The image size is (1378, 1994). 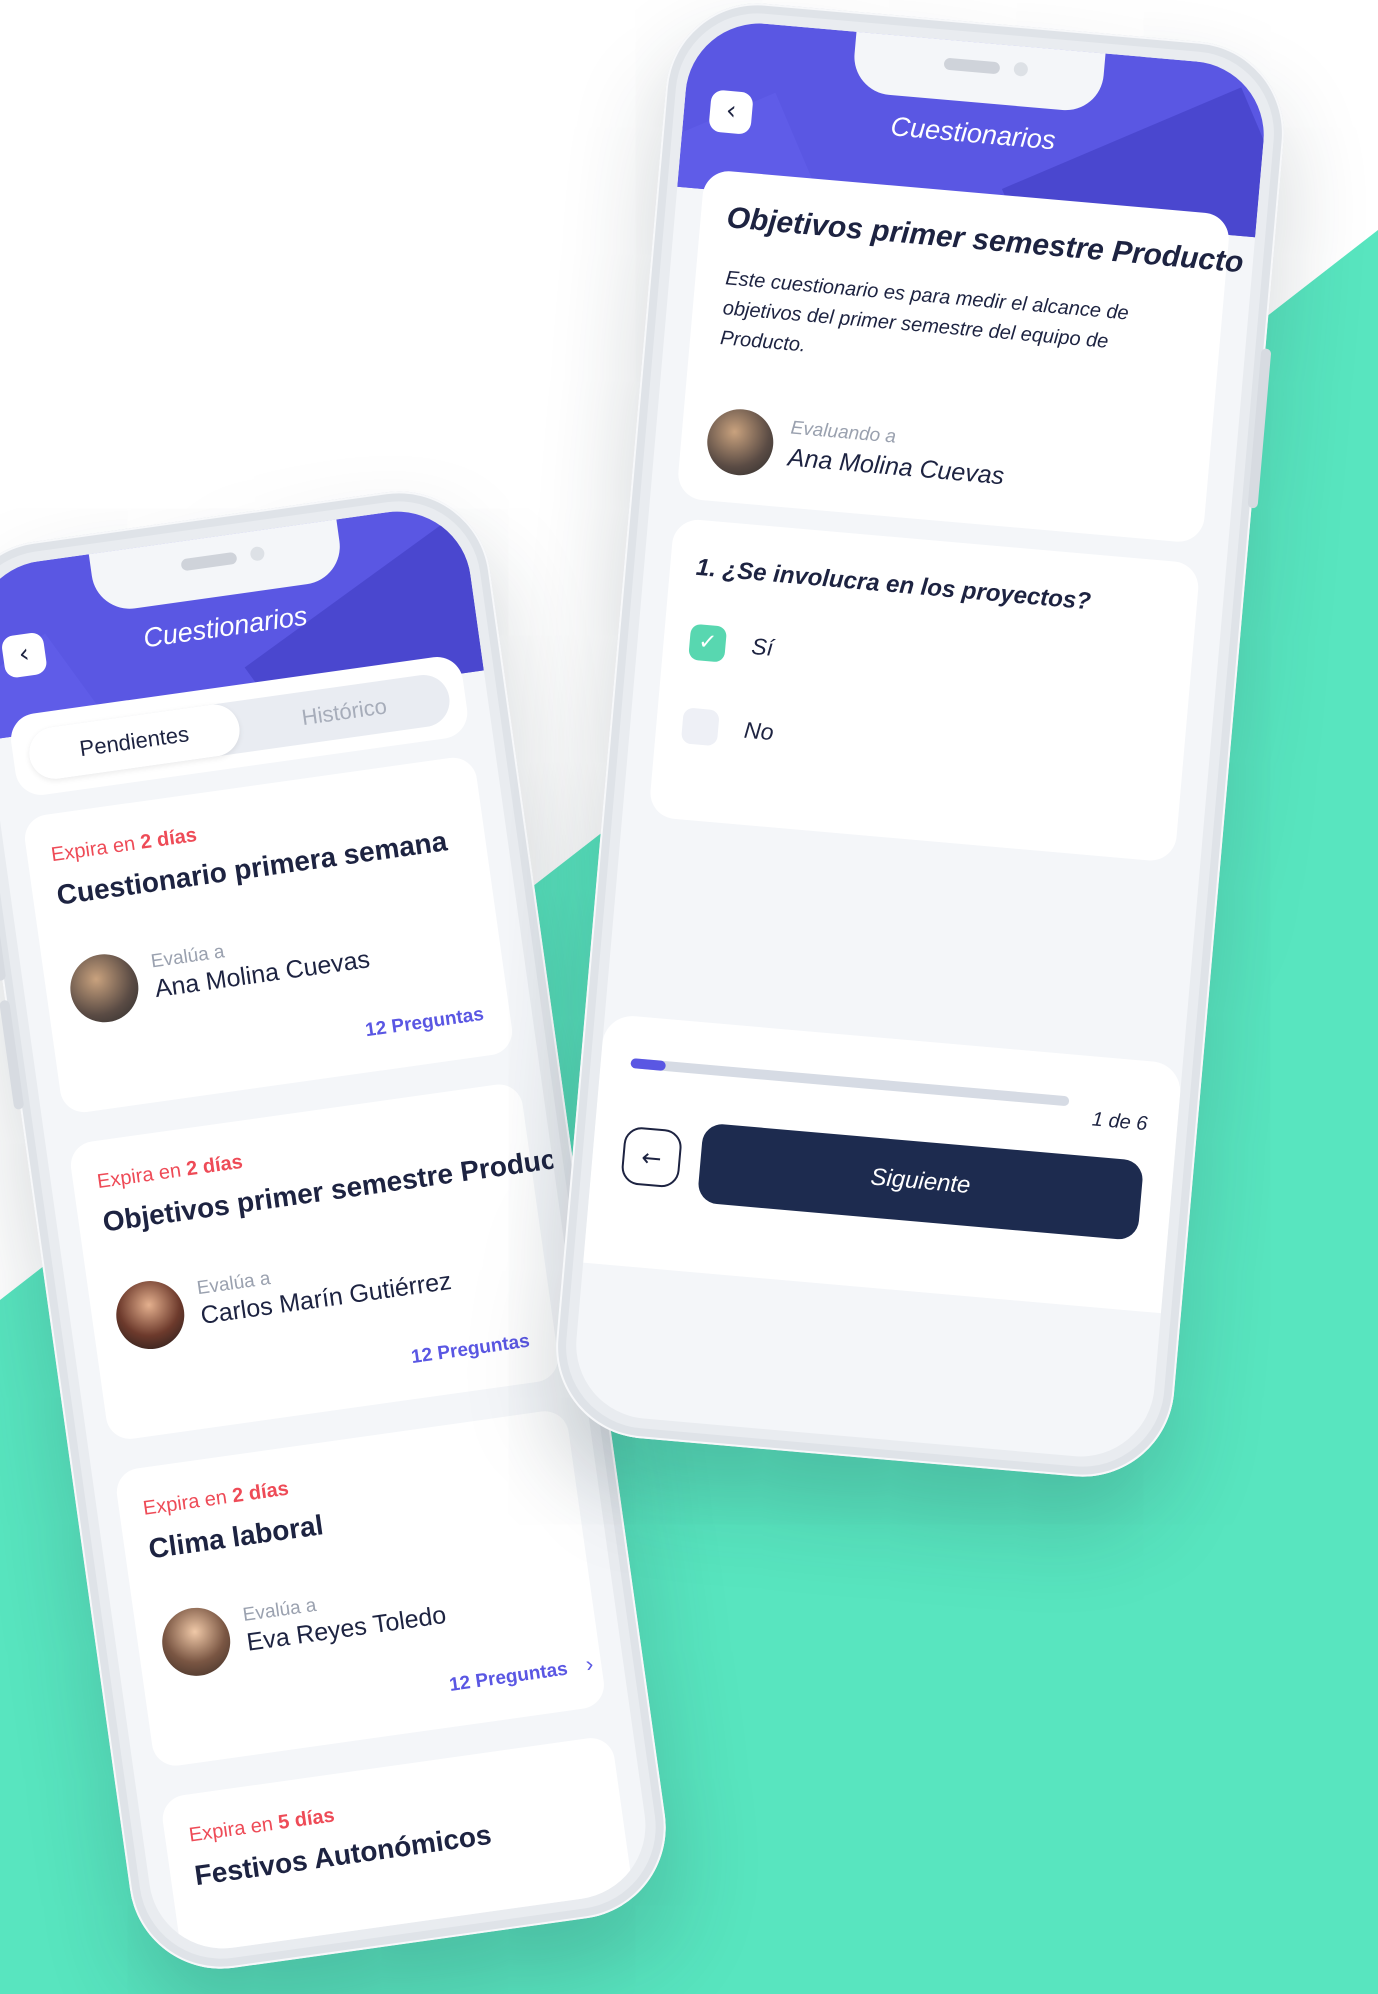 What do you see at coordinates (261, 1825) in the screenshot?
I see `expiry-label: Expira en 5 días` at bounding box center [261, 1825].